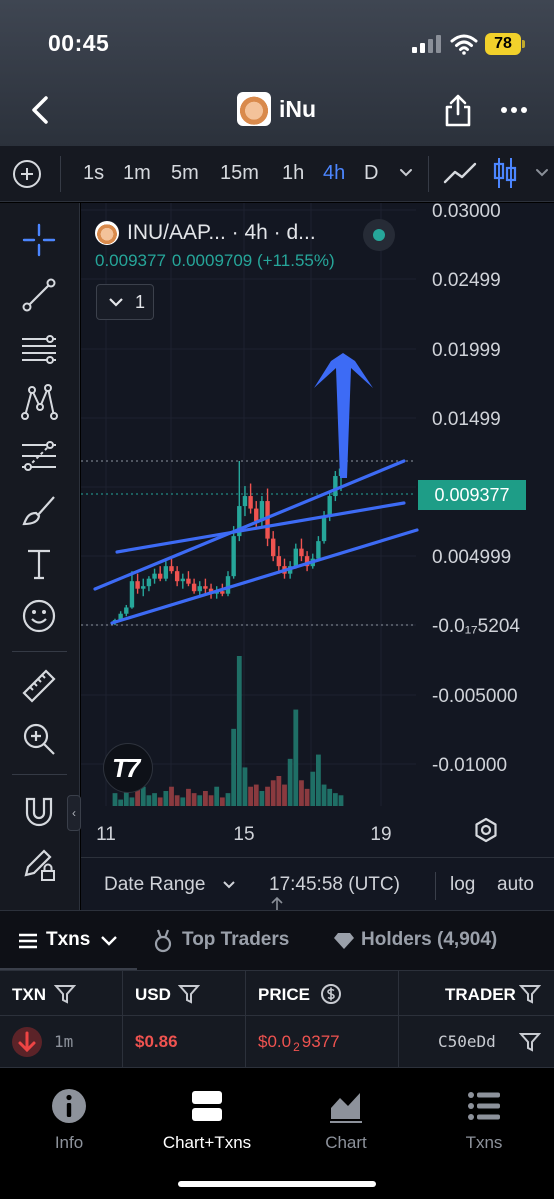 The height and width of the screenshot is (1199, 554). I want to click on status-time: 00:45, so click(79, 43).